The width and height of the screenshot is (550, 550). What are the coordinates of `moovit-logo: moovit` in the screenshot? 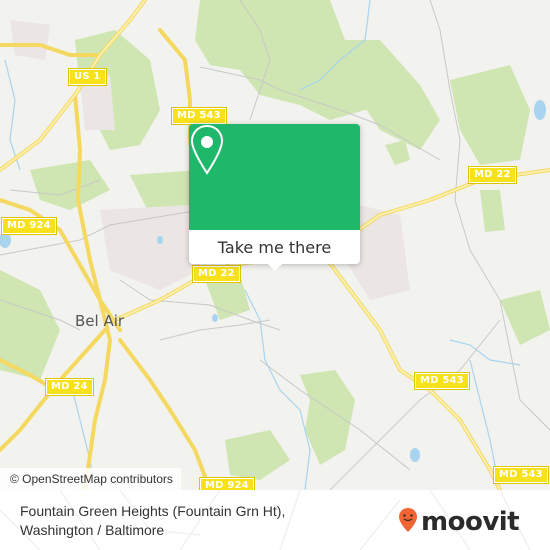 It's located at (459, 522).